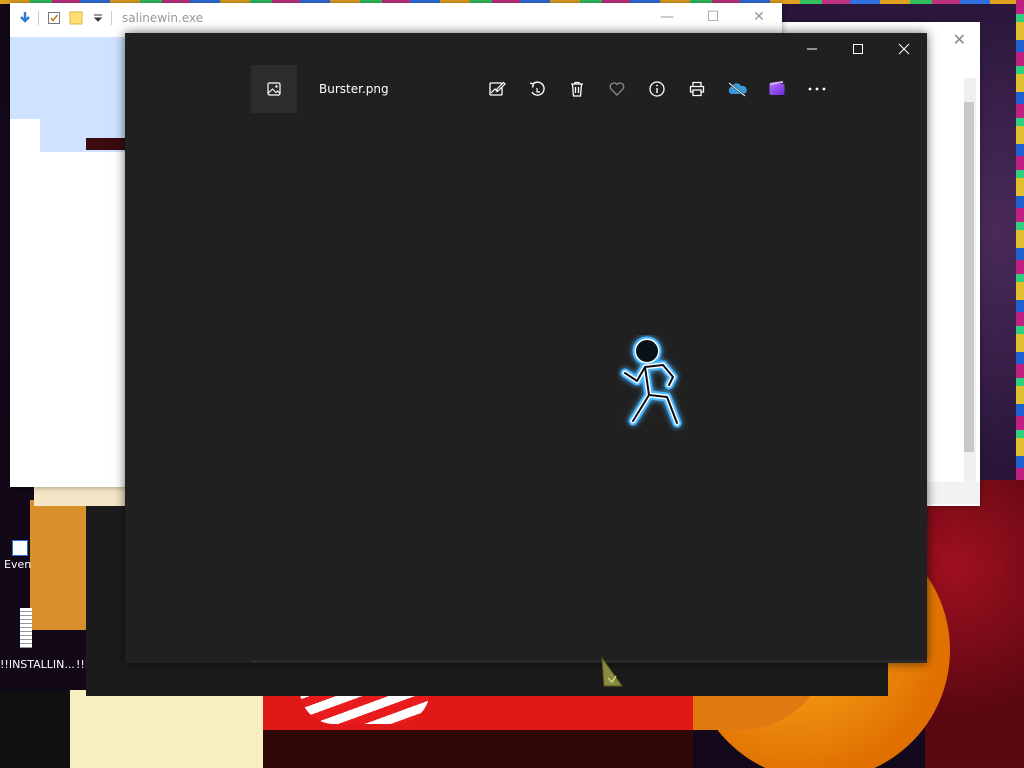 Image resolution: width=1024 pixels, height=768 pixels. I want to click on onedrive-button, so click(737, 89).